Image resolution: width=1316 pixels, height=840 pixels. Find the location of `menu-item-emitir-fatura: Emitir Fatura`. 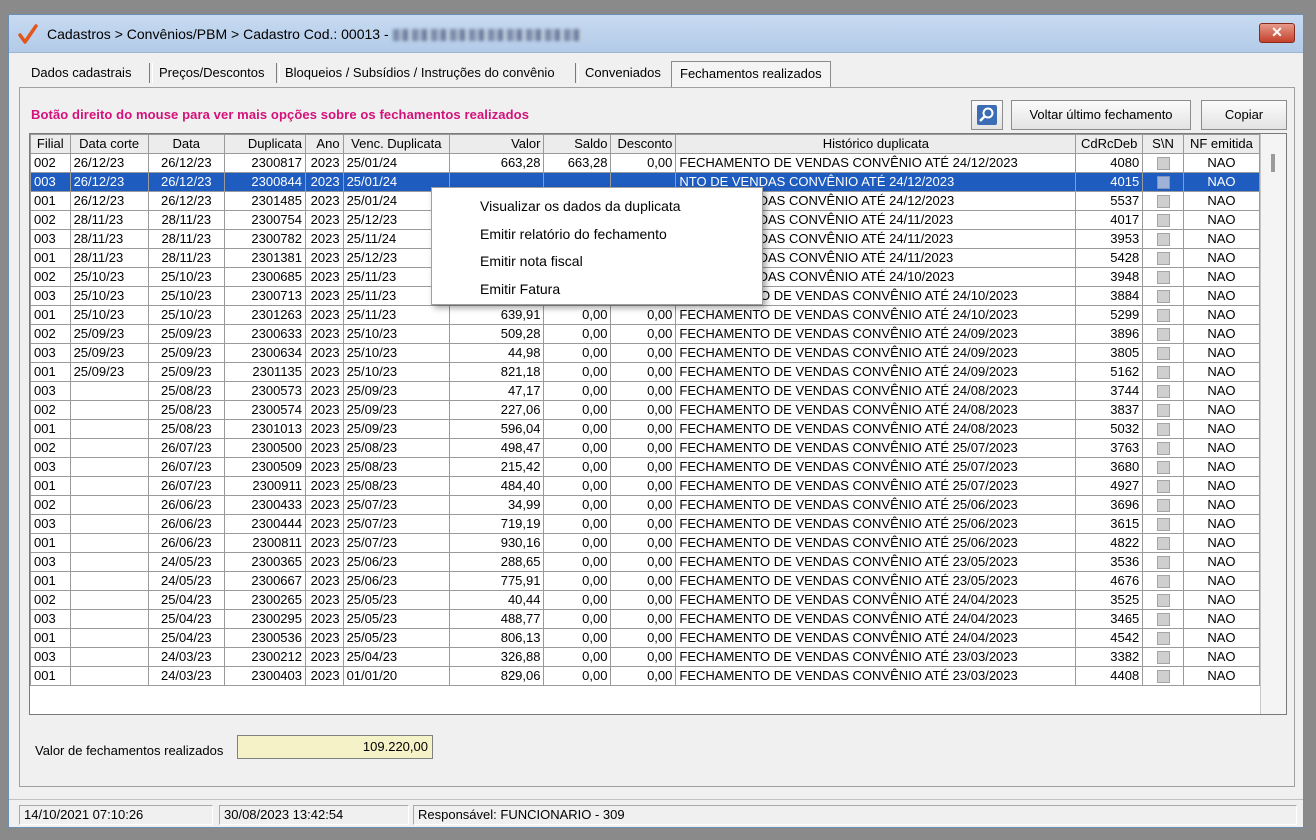

menu-item-emitir-fatura: Emitir Fatura is located at coordinates (520, 289).